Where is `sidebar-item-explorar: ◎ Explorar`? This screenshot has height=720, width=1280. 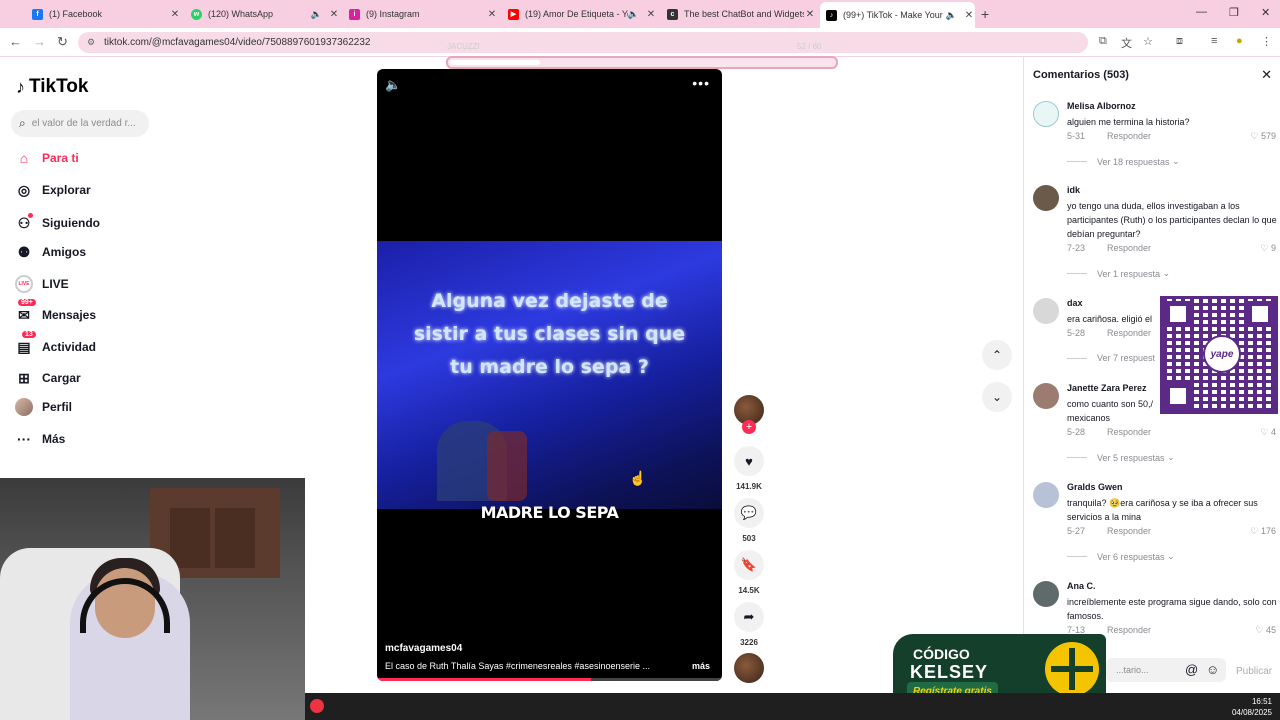 sidebar-item-explorar: ◎ Explorar is located at coordinates (52, 190).